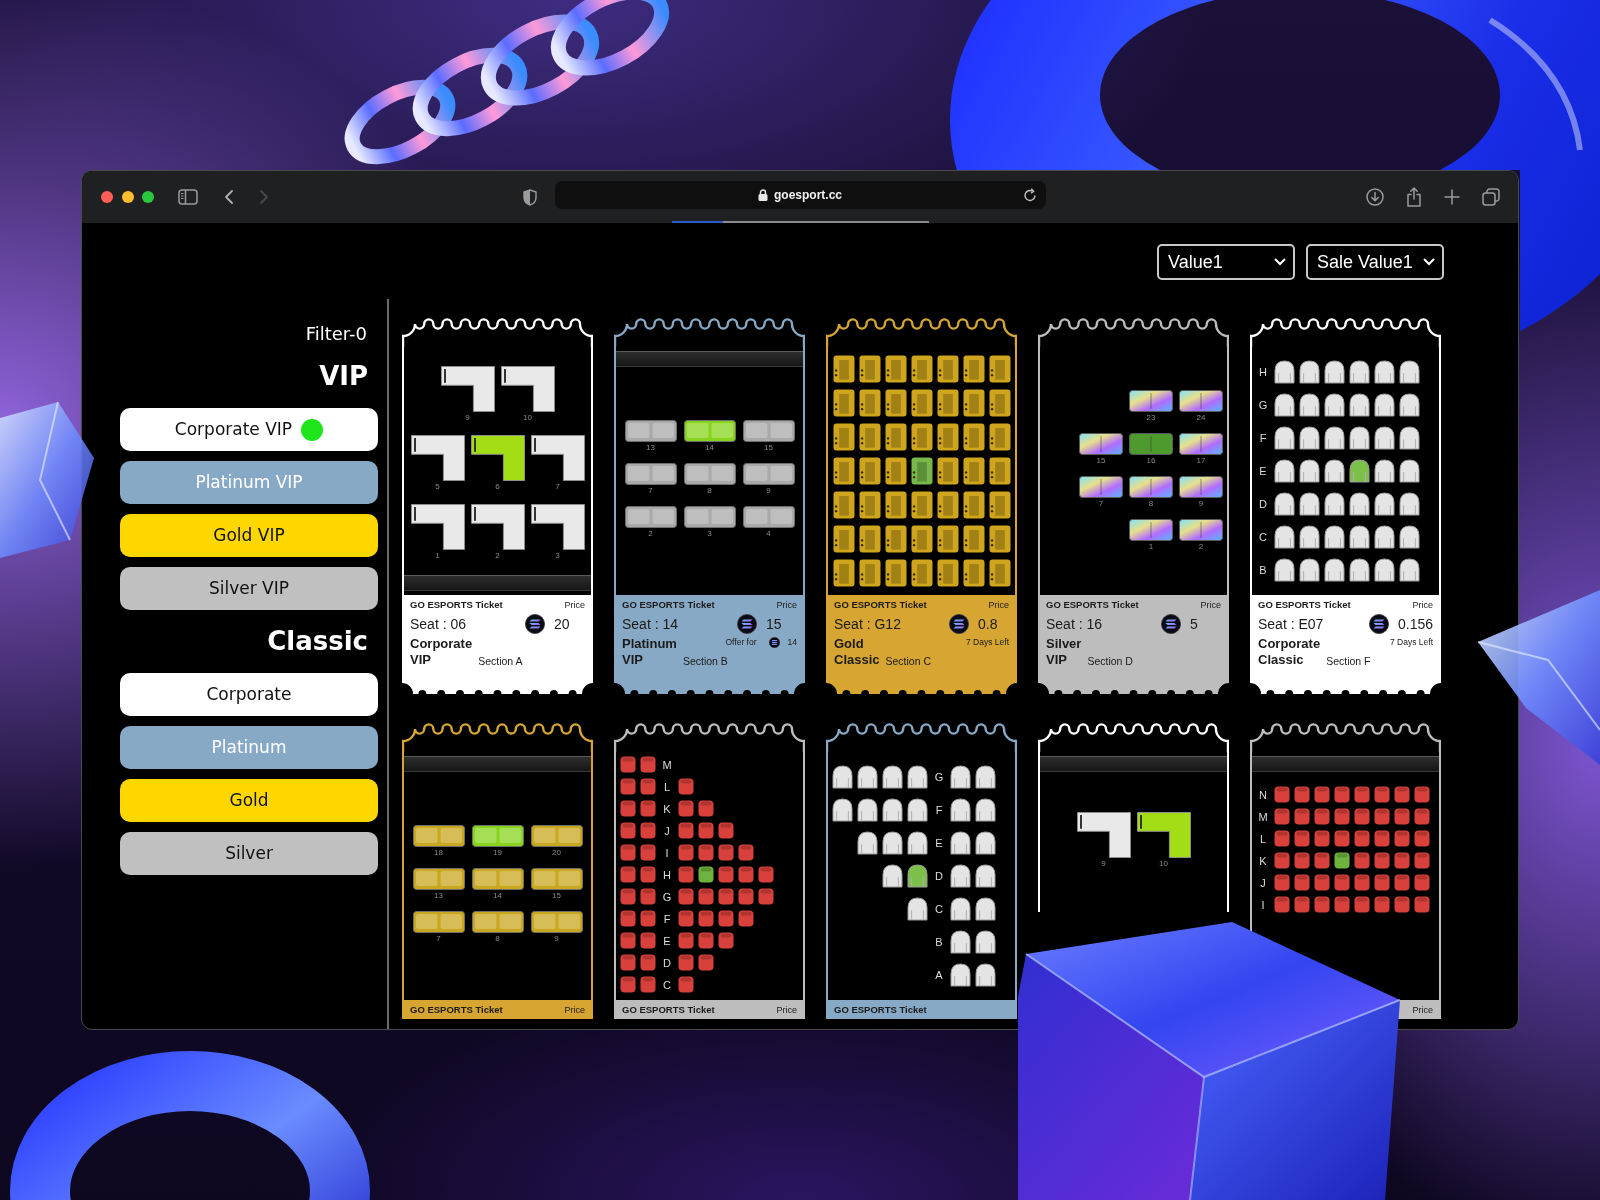 The height and width of the screenshot is (1200, 1600). I want to click on seat-number: 10, so click(527, 417).